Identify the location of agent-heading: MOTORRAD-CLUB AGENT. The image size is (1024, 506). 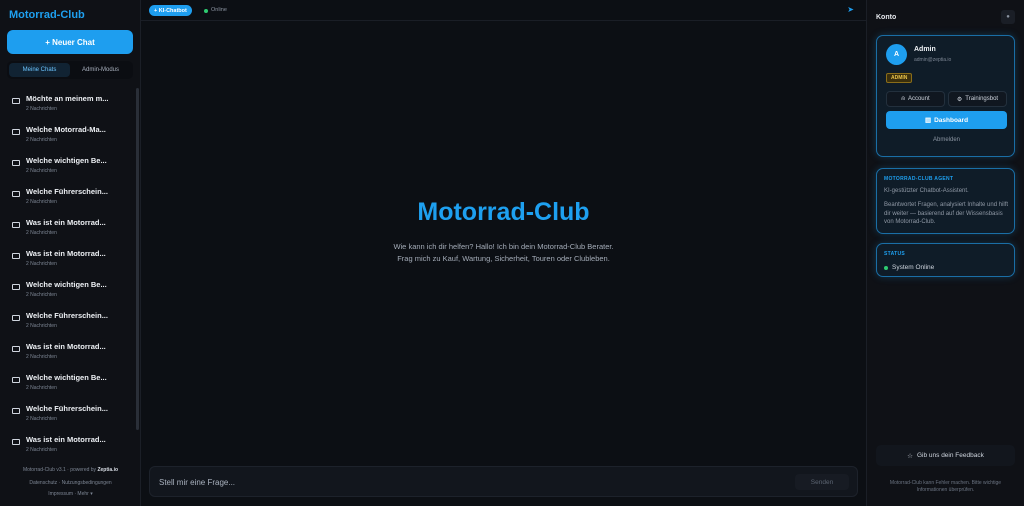
(919, 179).